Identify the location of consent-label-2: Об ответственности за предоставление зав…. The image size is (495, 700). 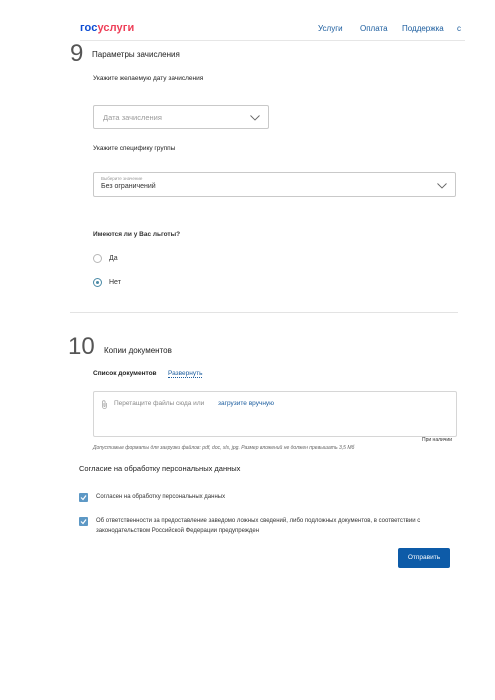
(258, 526).